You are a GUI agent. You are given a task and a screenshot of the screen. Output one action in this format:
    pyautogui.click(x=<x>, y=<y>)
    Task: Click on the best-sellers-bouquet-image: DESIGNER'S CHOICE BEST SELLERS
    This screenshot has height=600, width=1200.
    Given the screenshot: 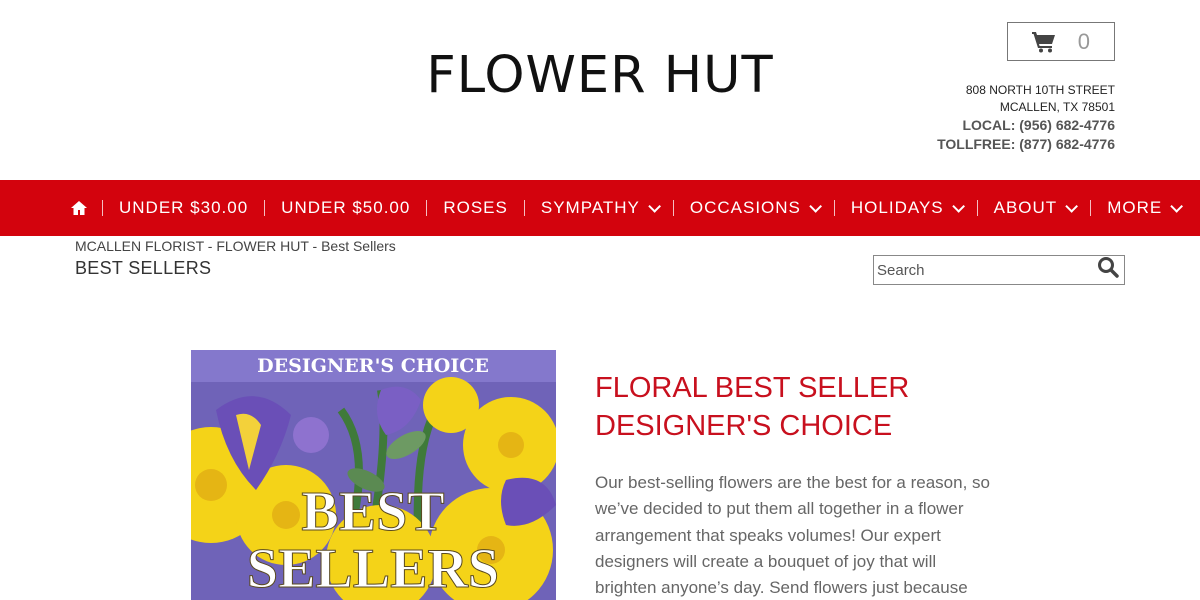 What is the action you would take?
    pyautogui.click(x=373, y=475)
    